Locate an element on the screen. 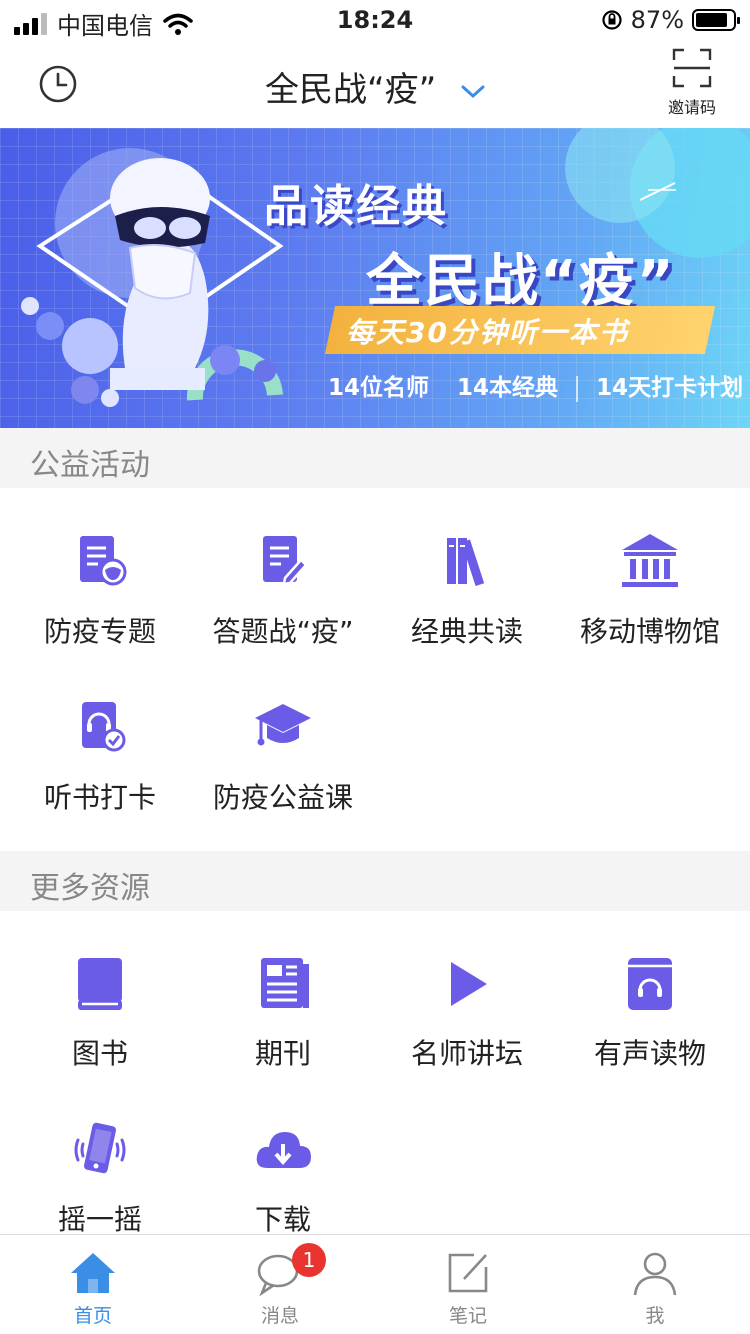  banner-stat-teachers: 14位名师 is located at coordinates (379, 388).